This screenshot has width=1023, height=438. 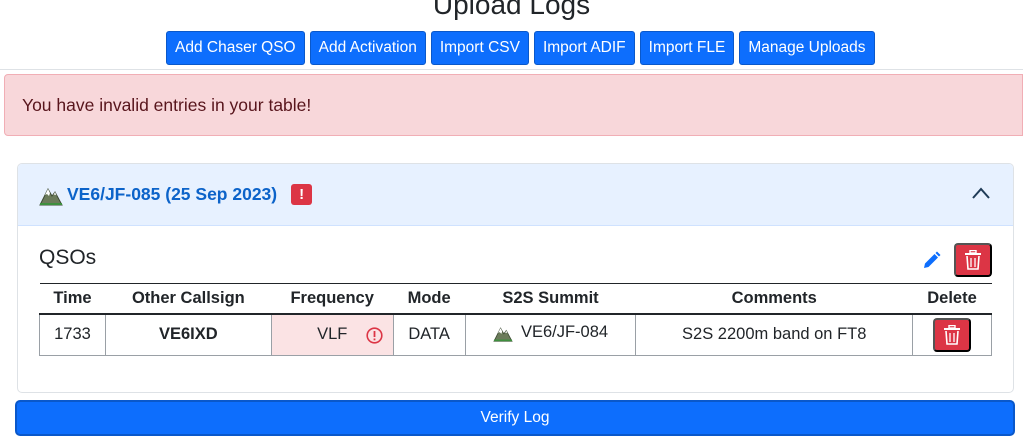 I want to click on column-header-comments: Comments, so click(x=774, y=299).